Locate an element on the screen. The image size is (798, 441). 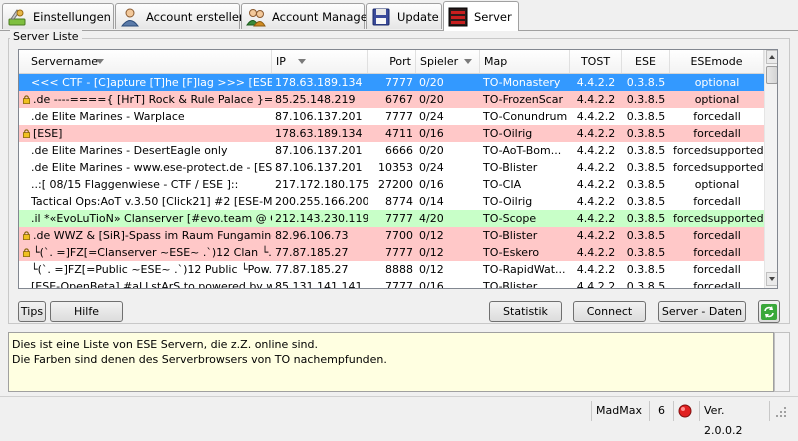
status-indicator is located at coordinates (686, 411).